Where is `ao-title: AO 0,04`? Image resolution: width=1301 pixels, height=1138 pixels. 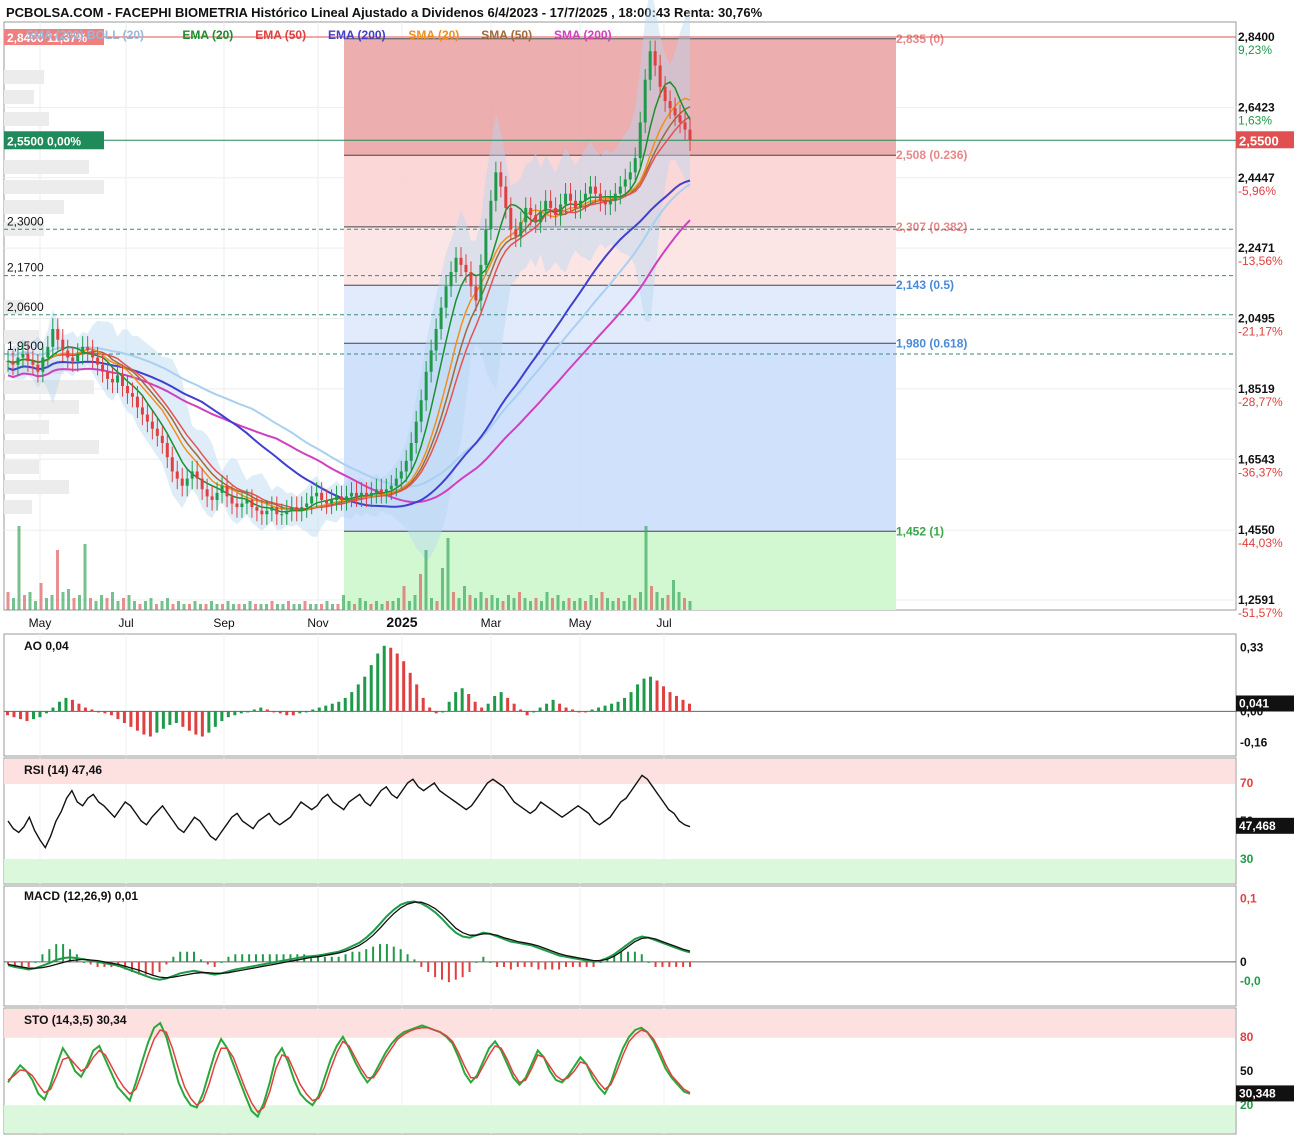 ao-title: AO 0,04 is located at coordinates (46, 646).